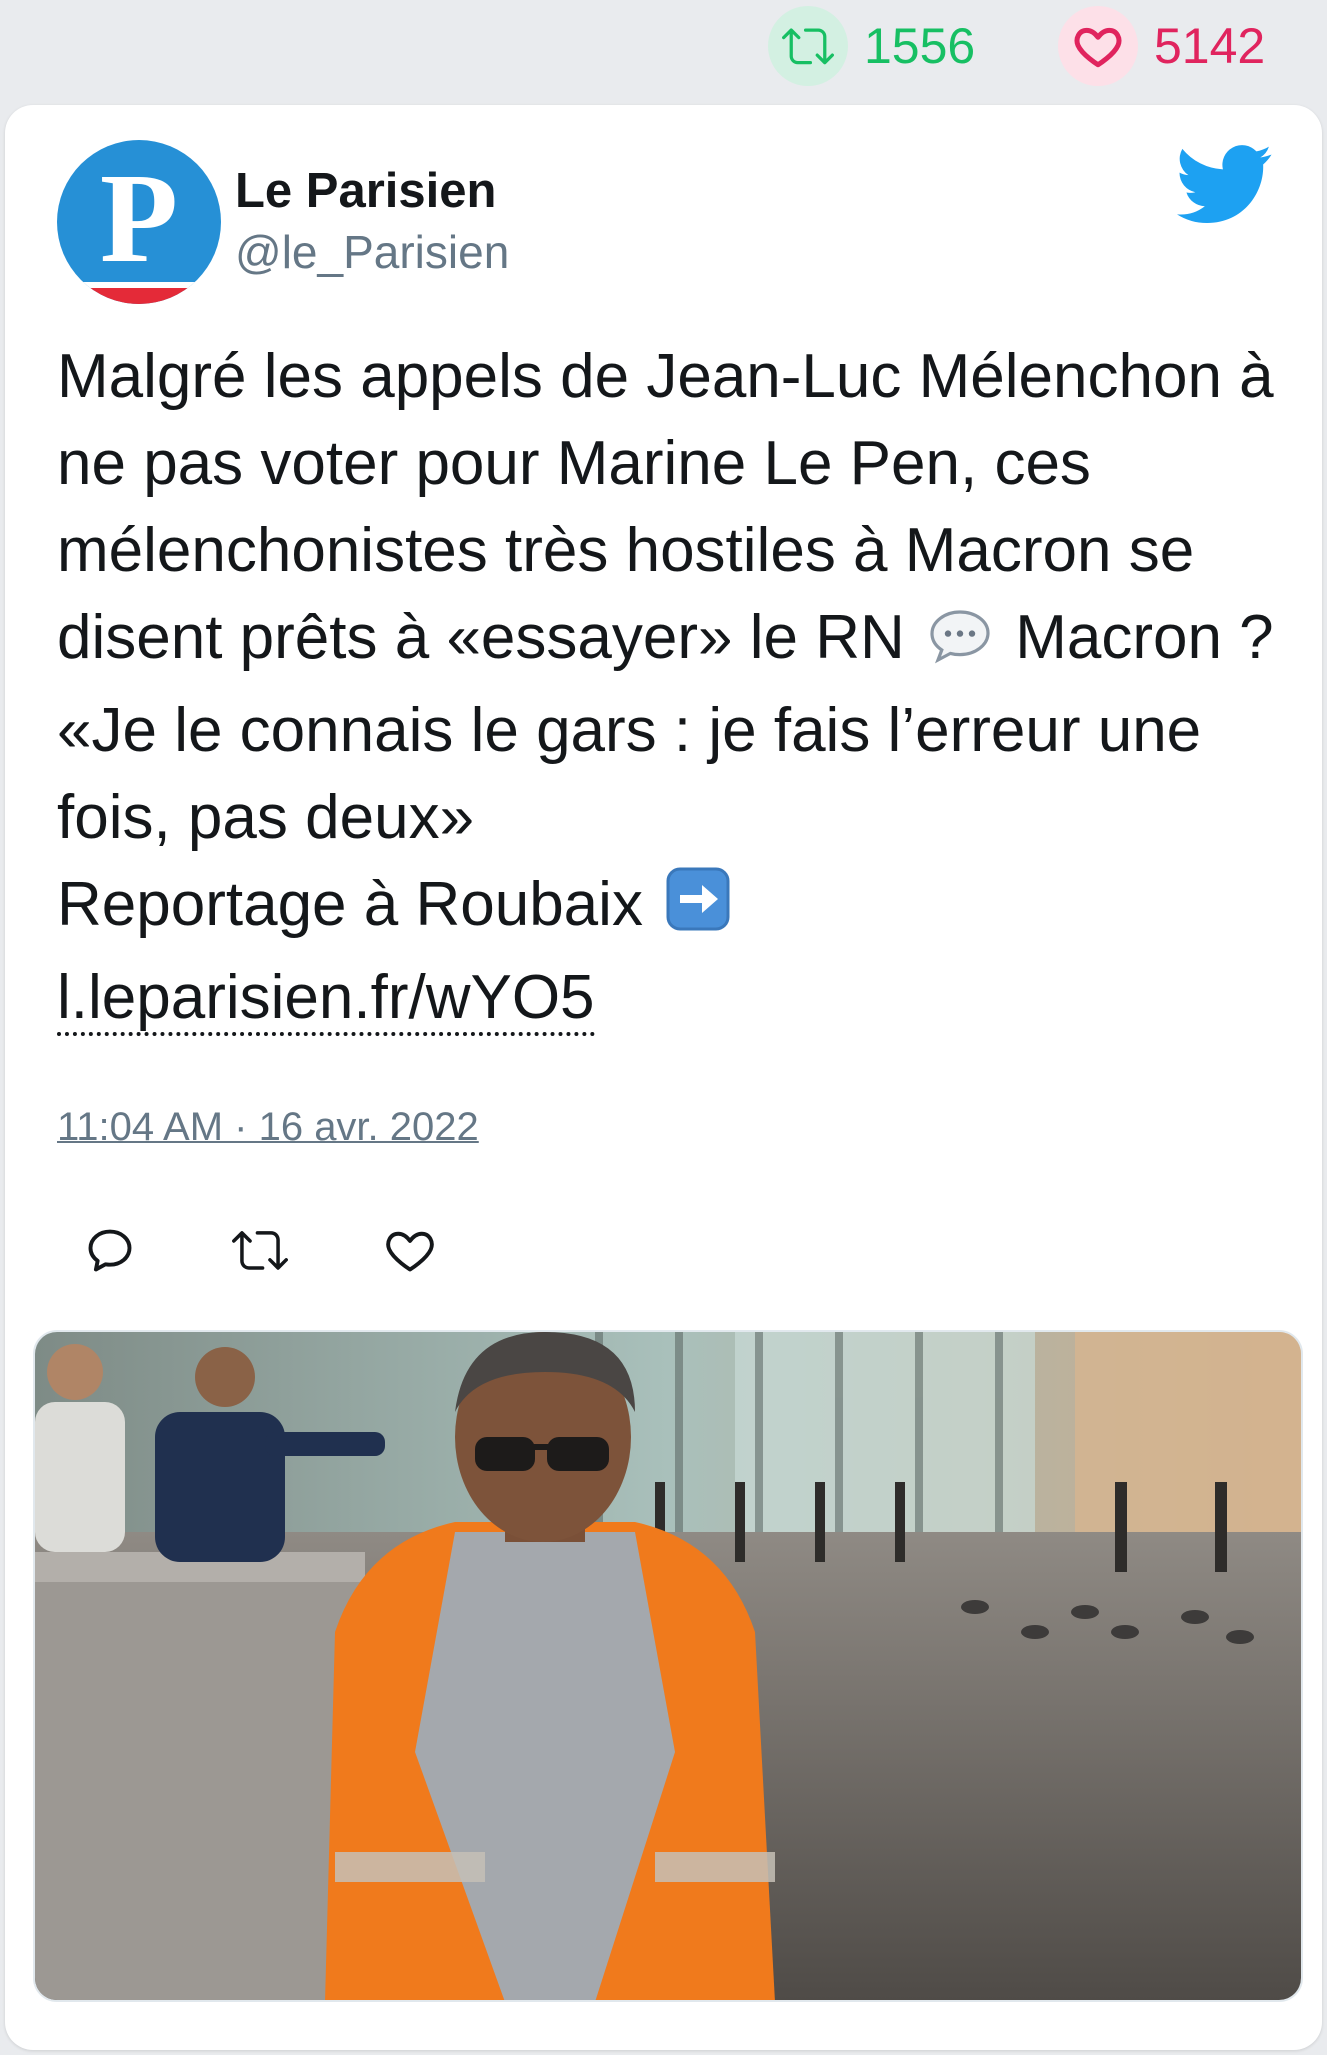  I want to click on retweet-icon, so click(808, 46).